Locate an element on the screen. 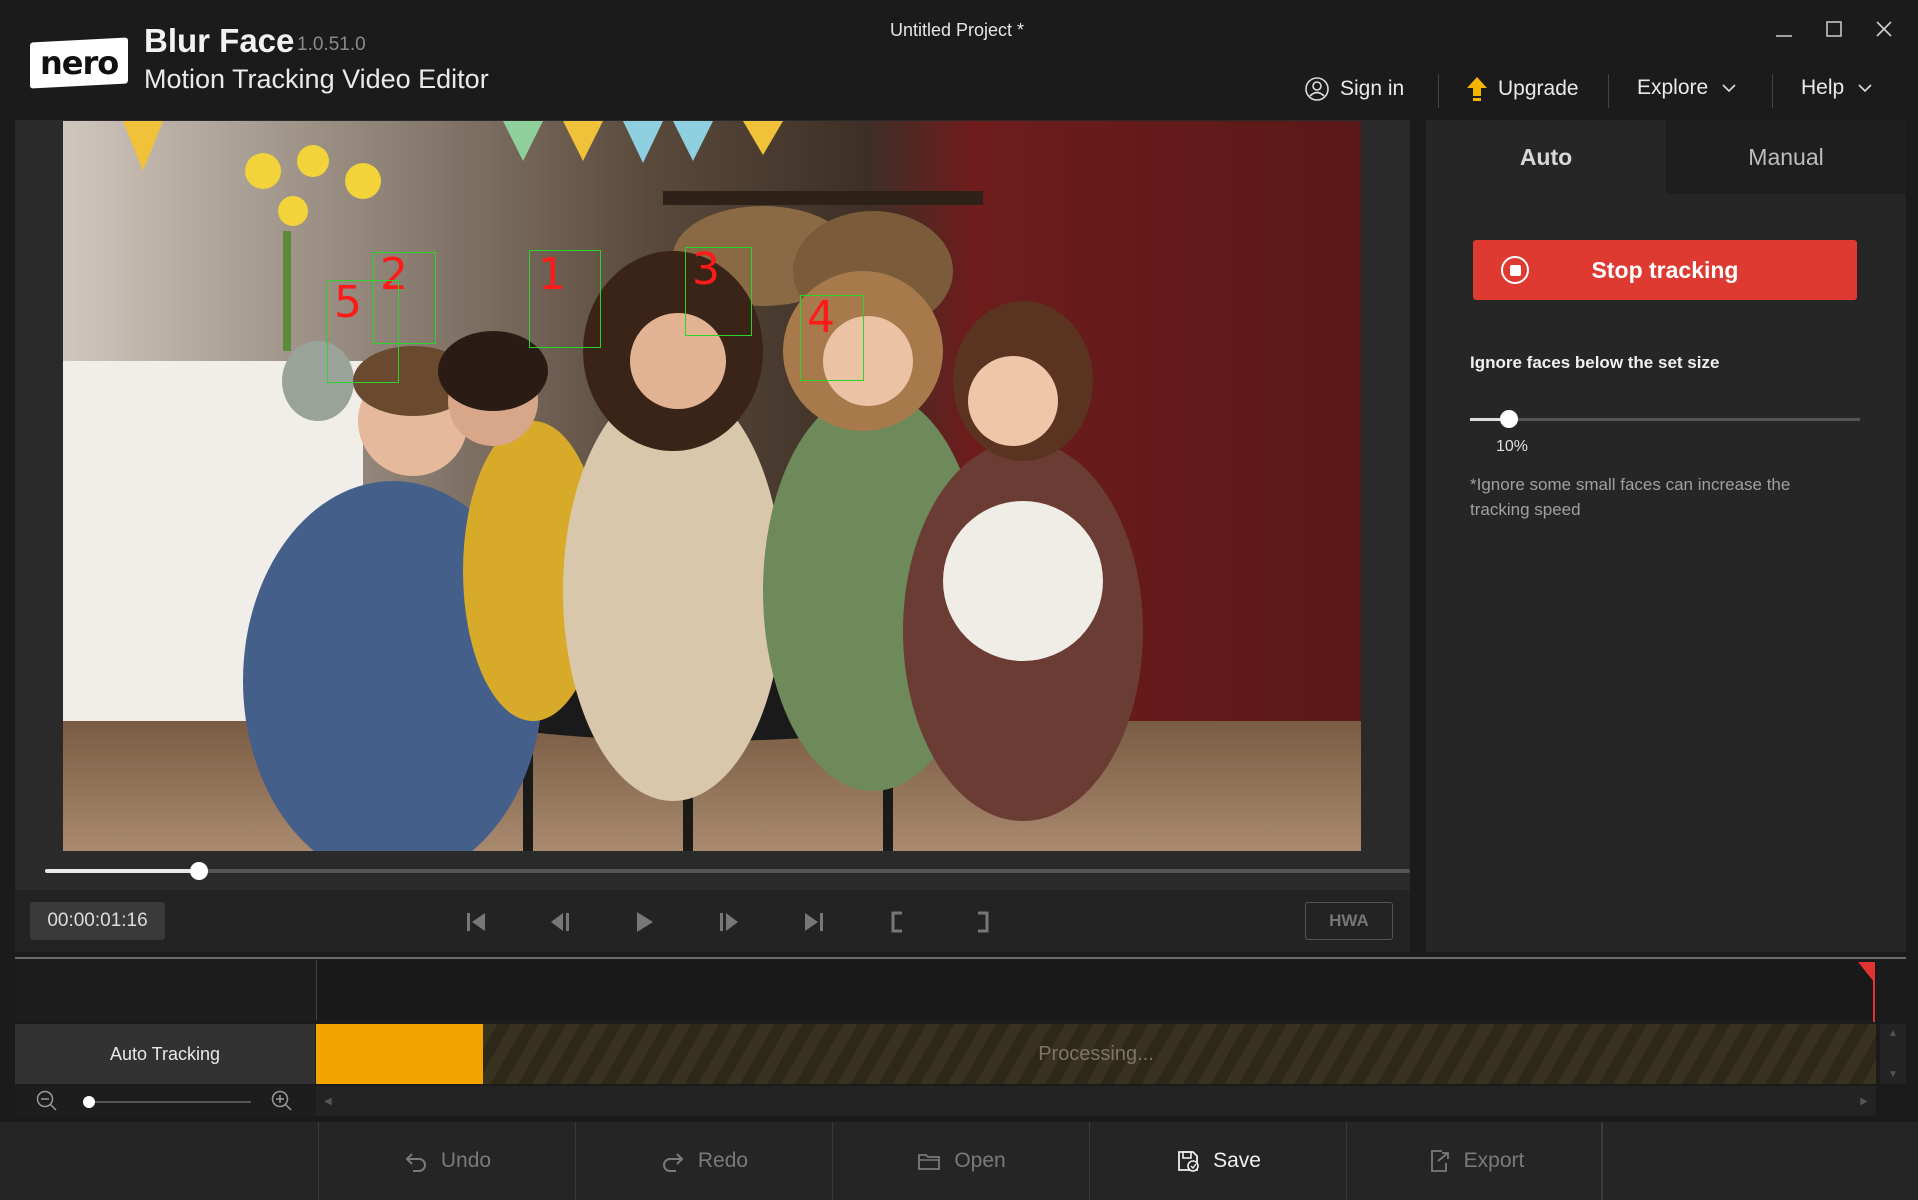 Image resolution: width=1918 pixels, height=1200 pixels. playback-controls: 00:00:01:16 HWA is located at coordinates (712, 921).